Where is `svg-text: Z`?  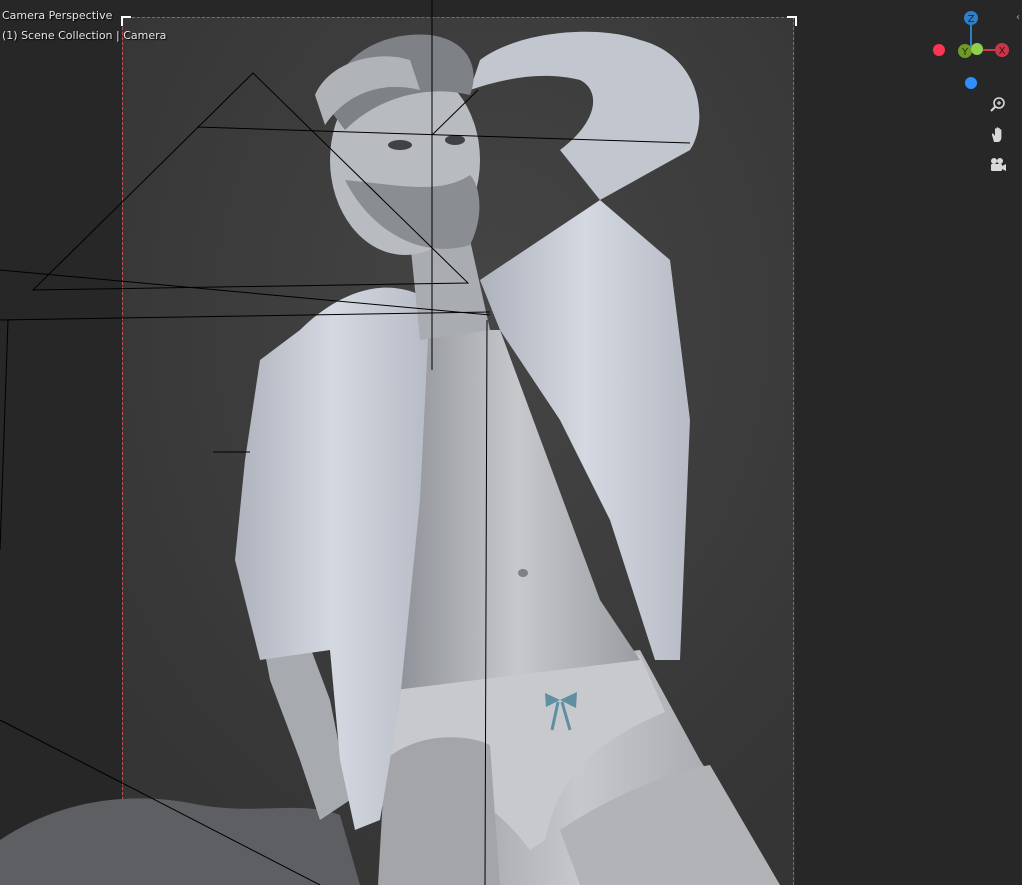
svg-text: Z is located at coordinates (971, 19).